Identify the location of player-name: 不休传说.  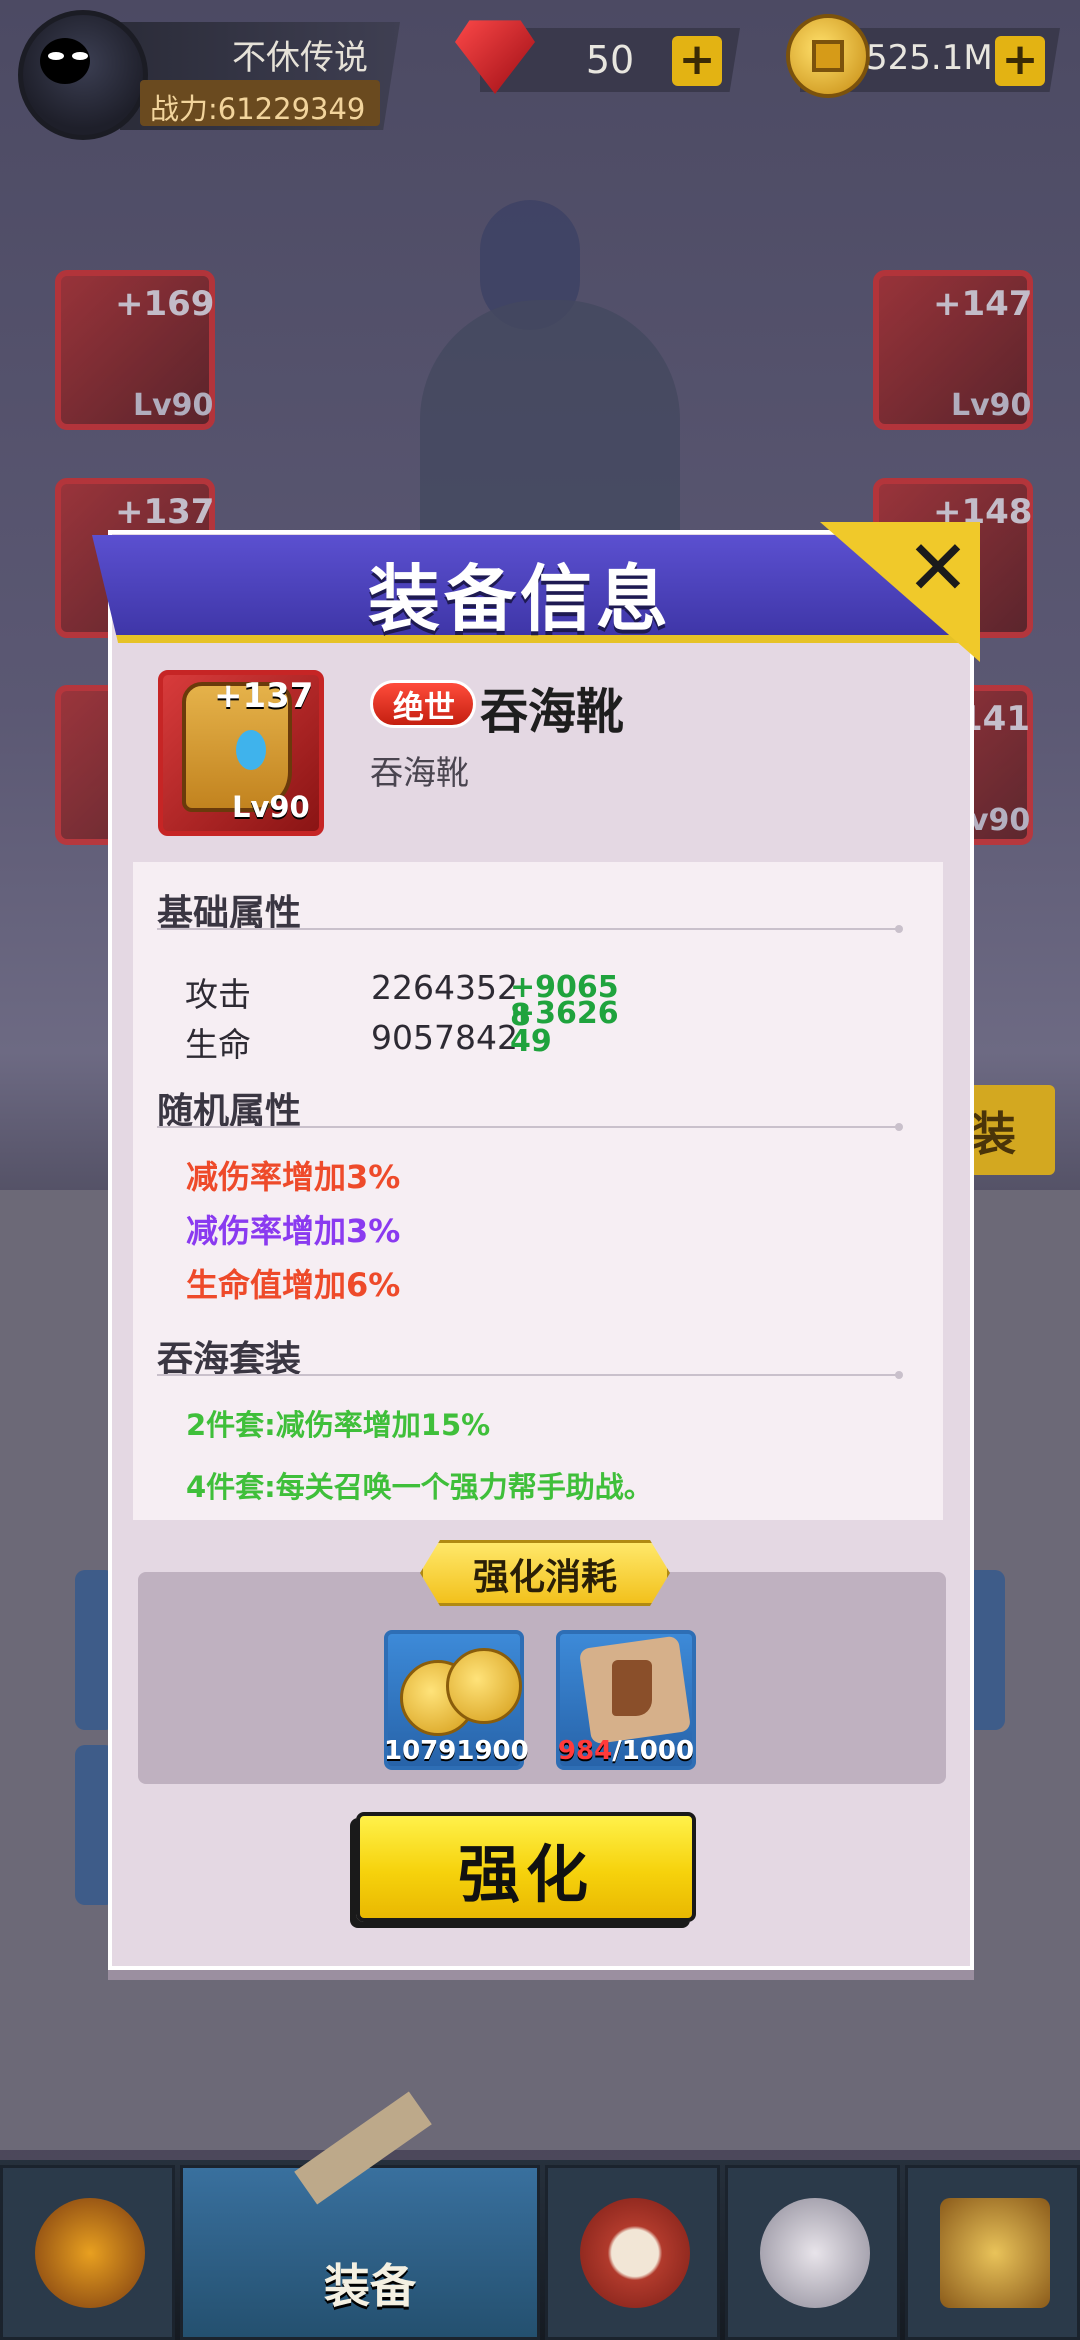
(300, 58).